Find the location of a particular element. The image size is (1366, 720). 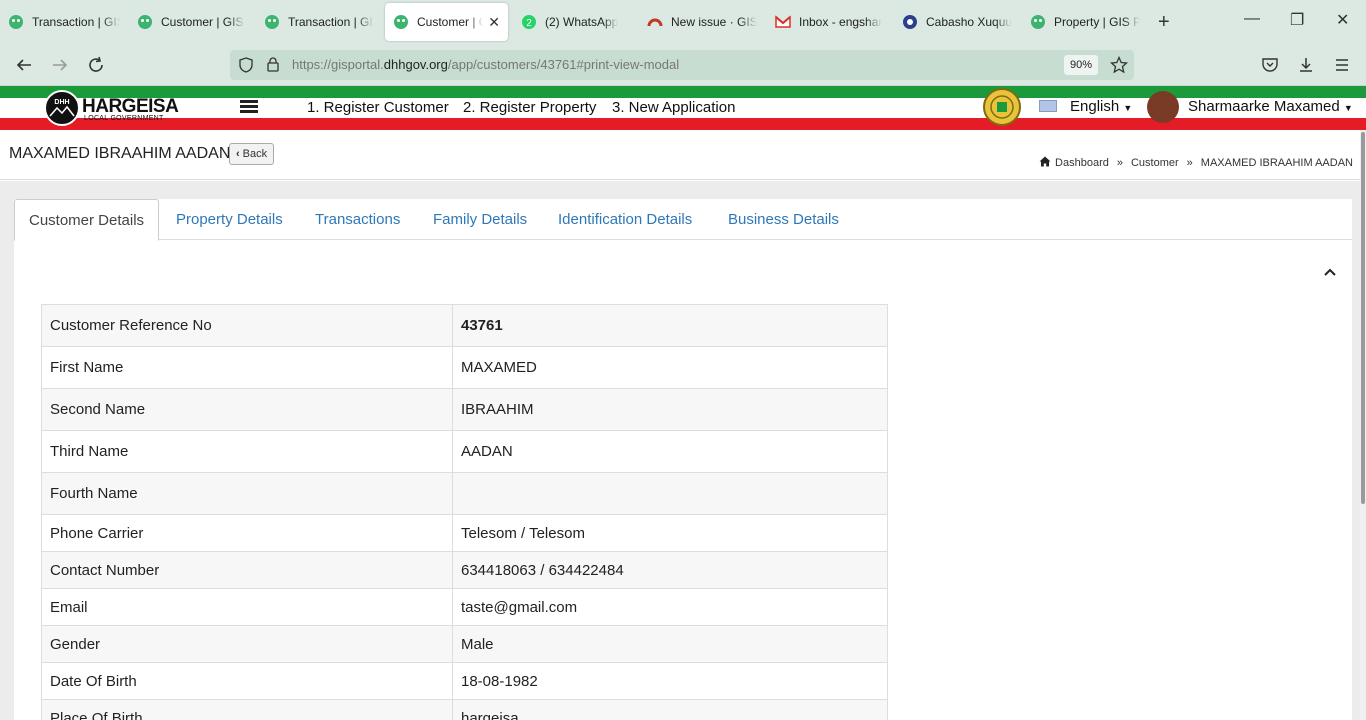

browser-tab: Cabasho Xuquu is located at coordinates (957, 22).